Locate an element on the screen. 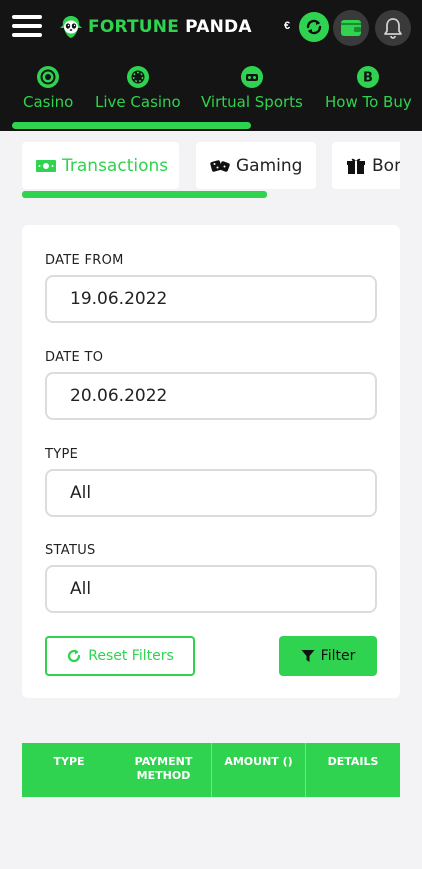  tab-label: Gaming is located at coordinates (269, 165).